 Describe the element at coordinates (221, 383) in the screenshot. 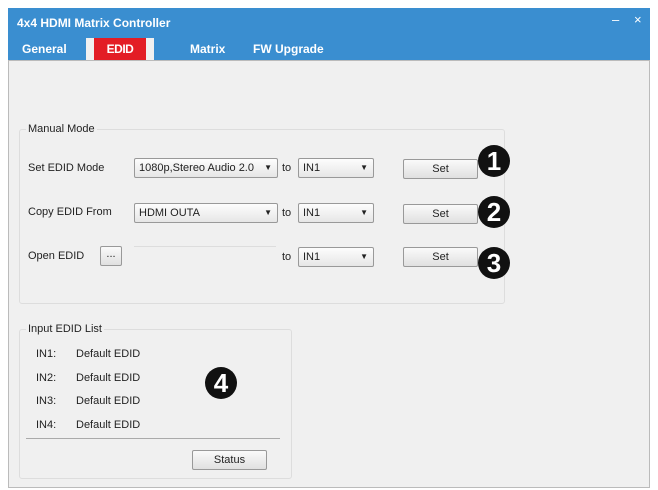

I see `callout-4: 4` at that location.